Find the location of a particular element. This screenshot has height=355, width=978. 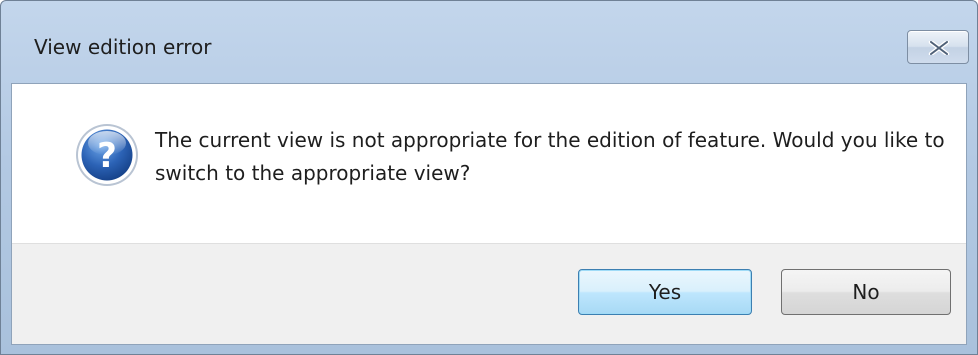

question-icon: ? is located at coordinates (107, 155).